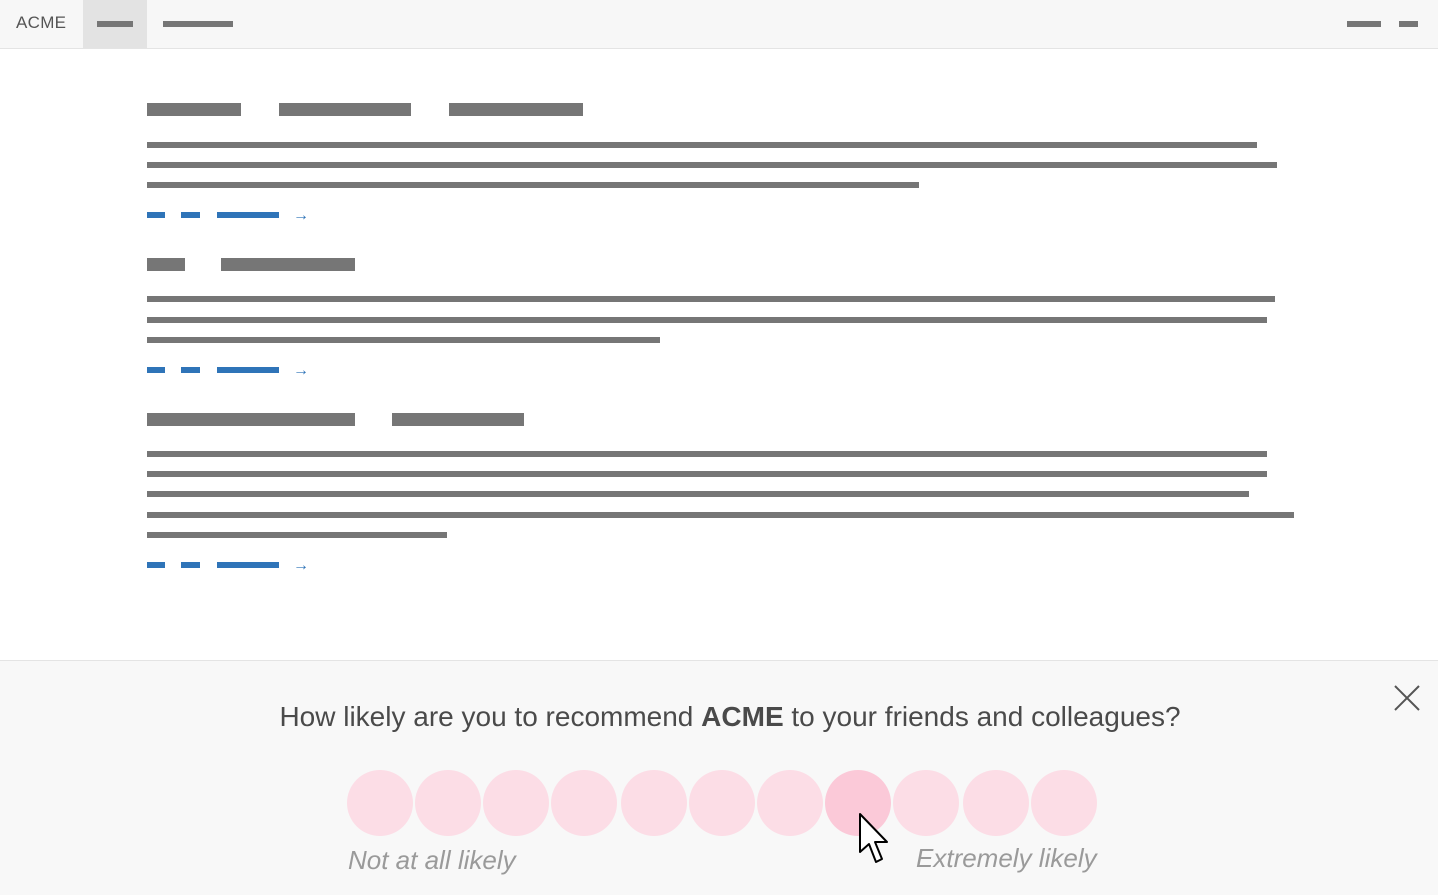 The image size is (1438, 895). What do you see at coordinates (1006, 858) in the screenshot?
I see `high-end-label: Extremely likely` at bounding box center [1006, 858].